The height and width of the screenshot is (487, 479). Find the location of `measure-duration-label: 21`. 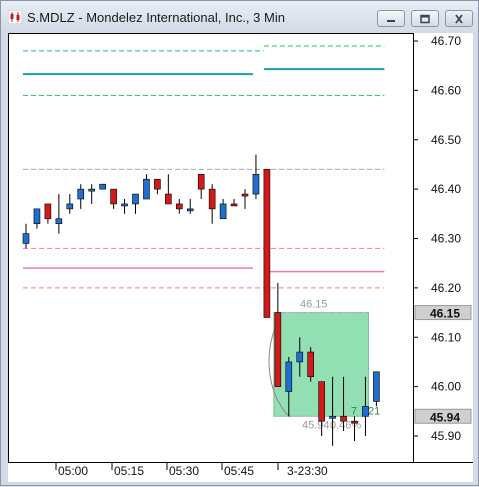

measure-duration-label: 21 is located at coordinates (374, 411).